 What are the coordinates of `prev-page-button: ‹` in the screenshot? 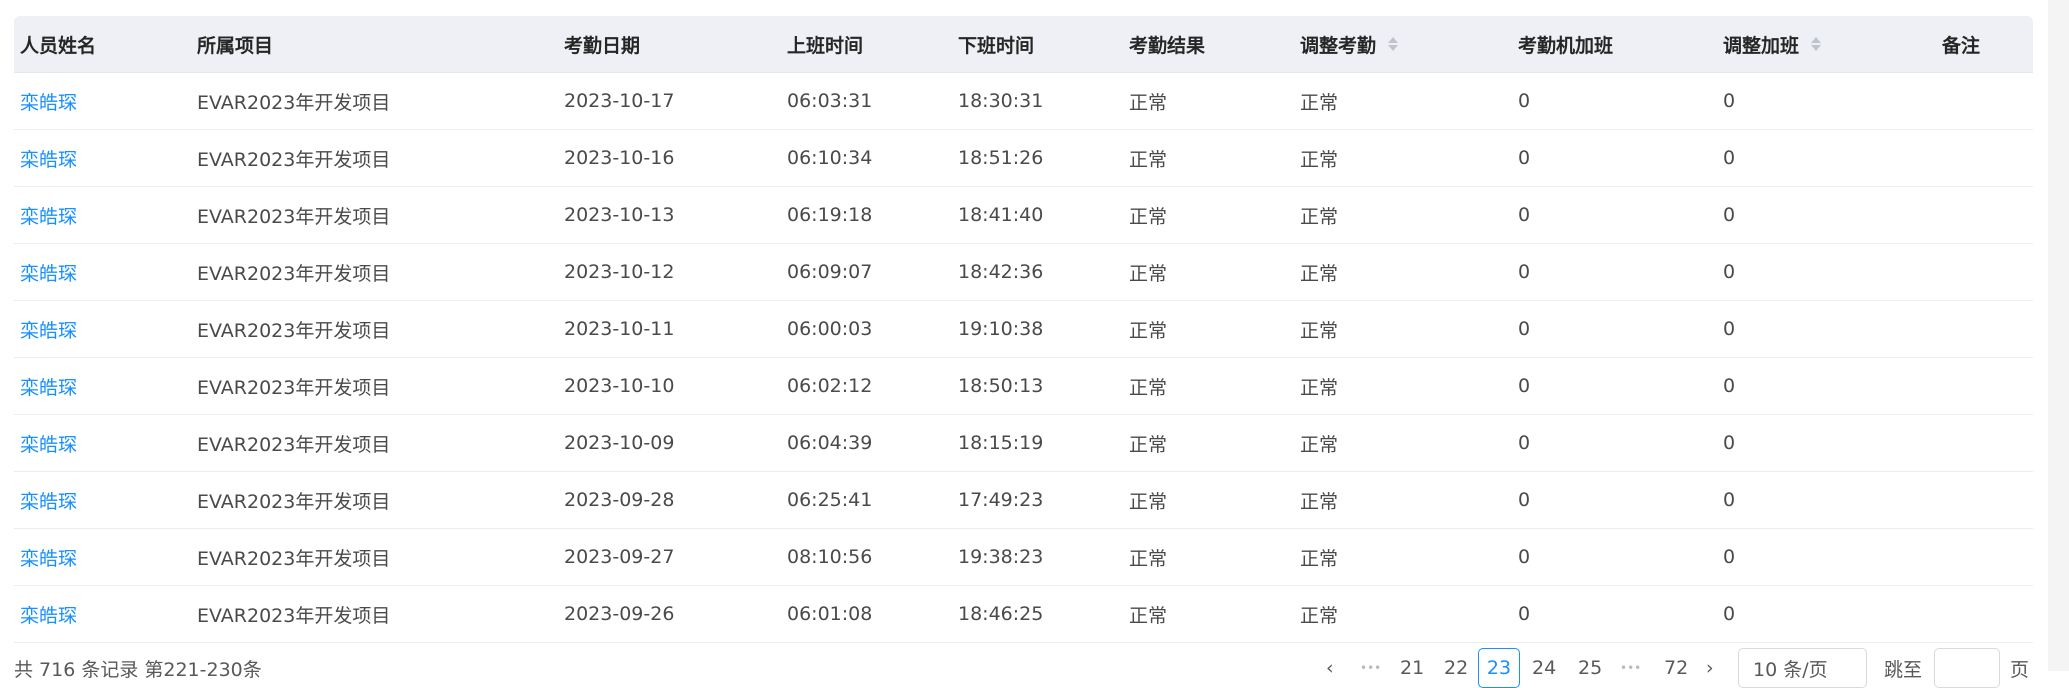 It's located at (1330, 668).